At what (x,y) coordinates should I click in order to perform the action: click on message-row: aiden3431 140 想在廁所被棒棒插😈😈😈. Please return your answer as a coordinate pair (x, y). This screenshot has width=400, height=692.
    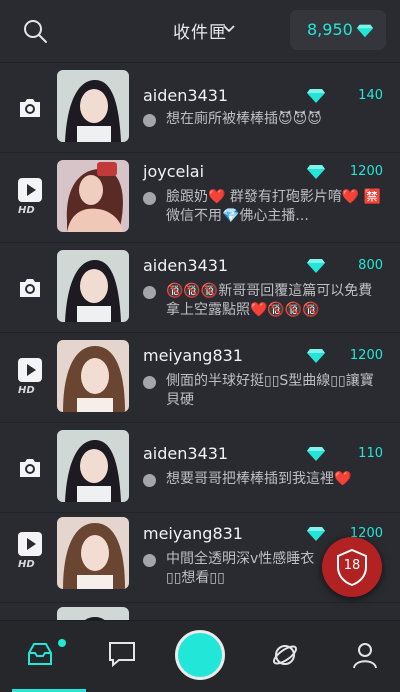
    Looking at the image, I should click on (200, 107).